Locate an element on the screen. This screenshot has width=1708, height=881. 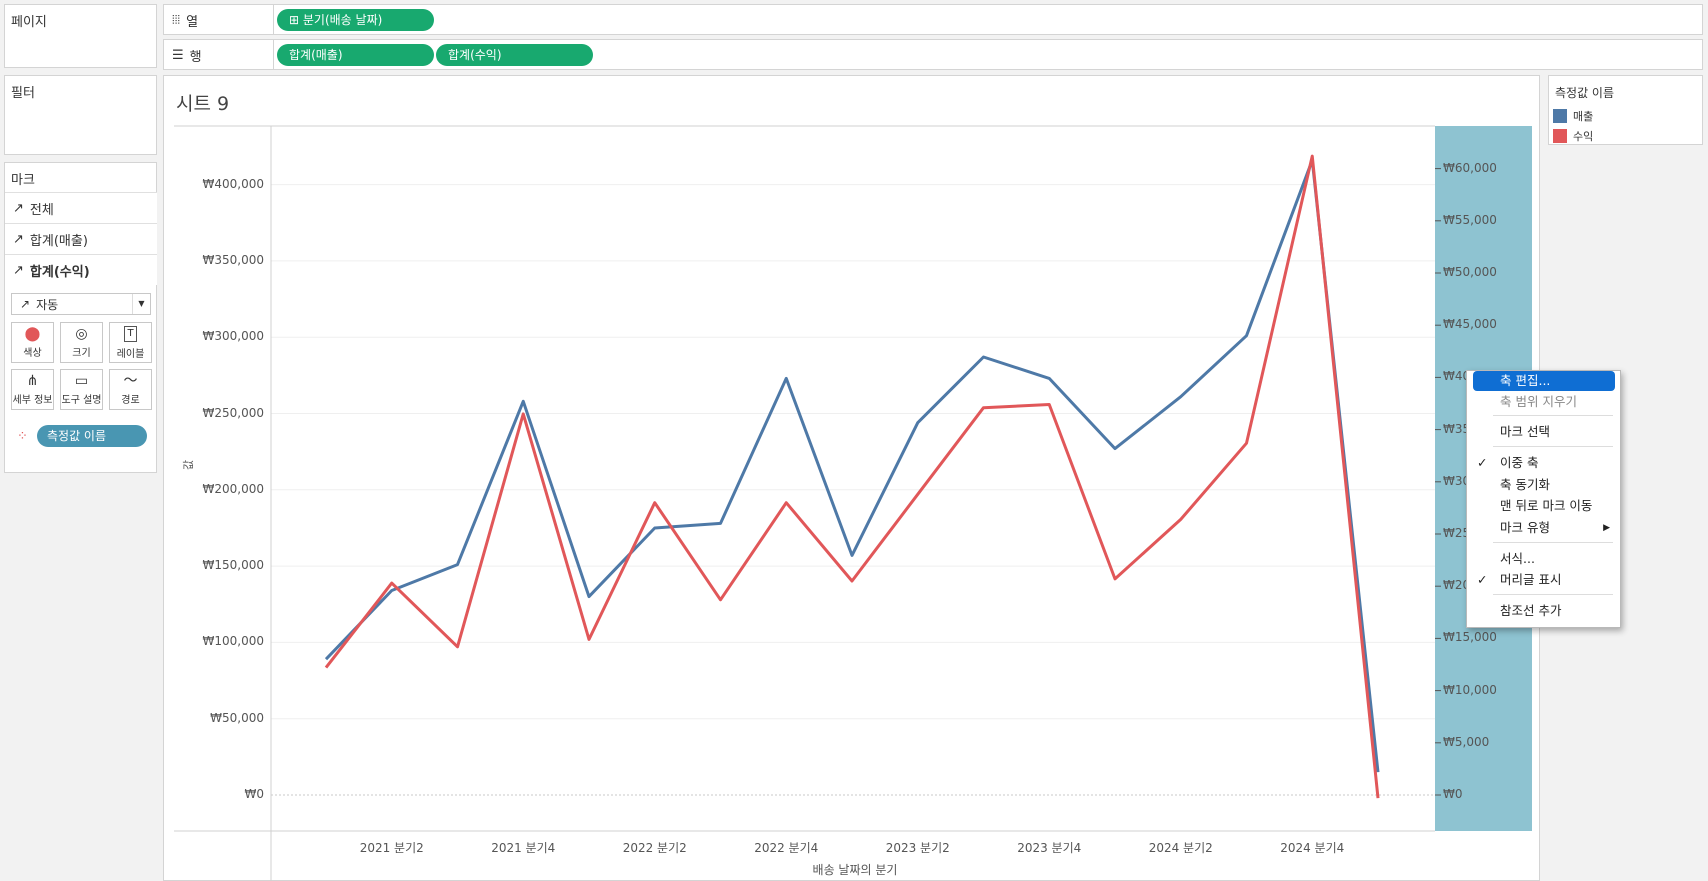
path-button: 〜 경로 is located at coordinates (130, 389).